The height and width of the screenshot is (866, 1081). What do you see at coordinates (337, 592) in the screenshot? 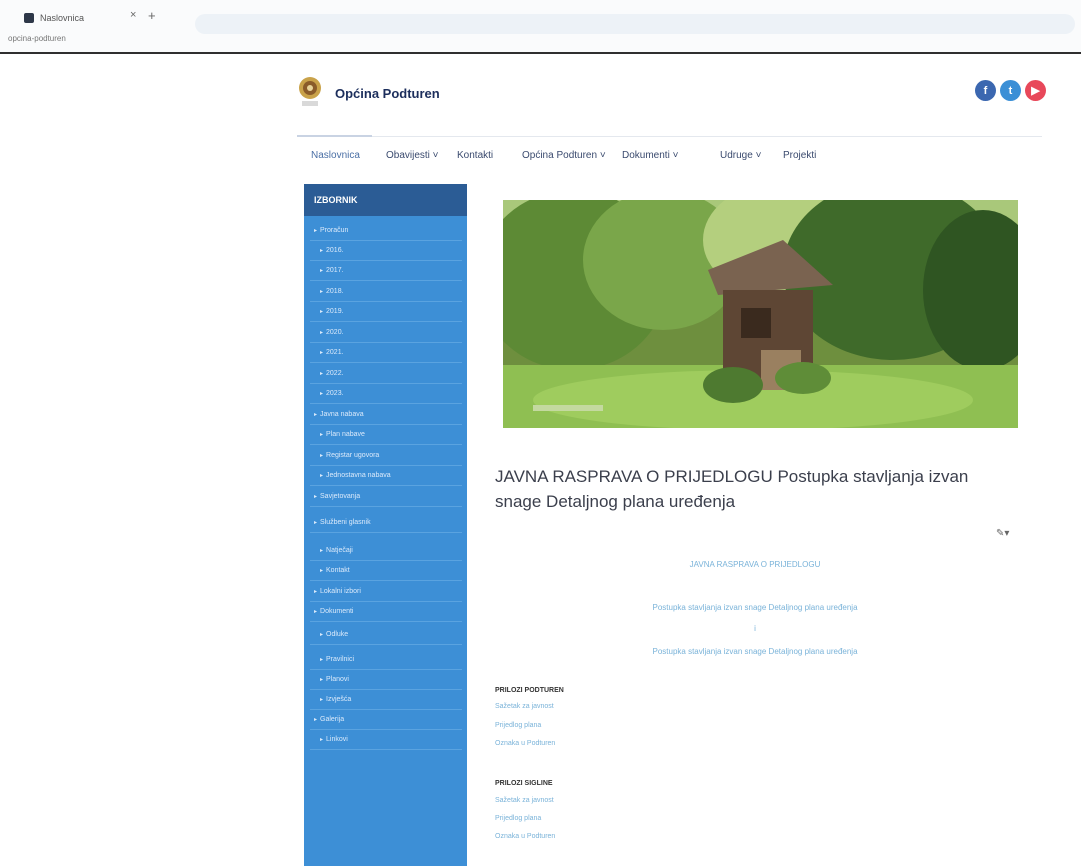
I see `sidebar-item: Lokalni izbori` at bounding box center [337, 592].